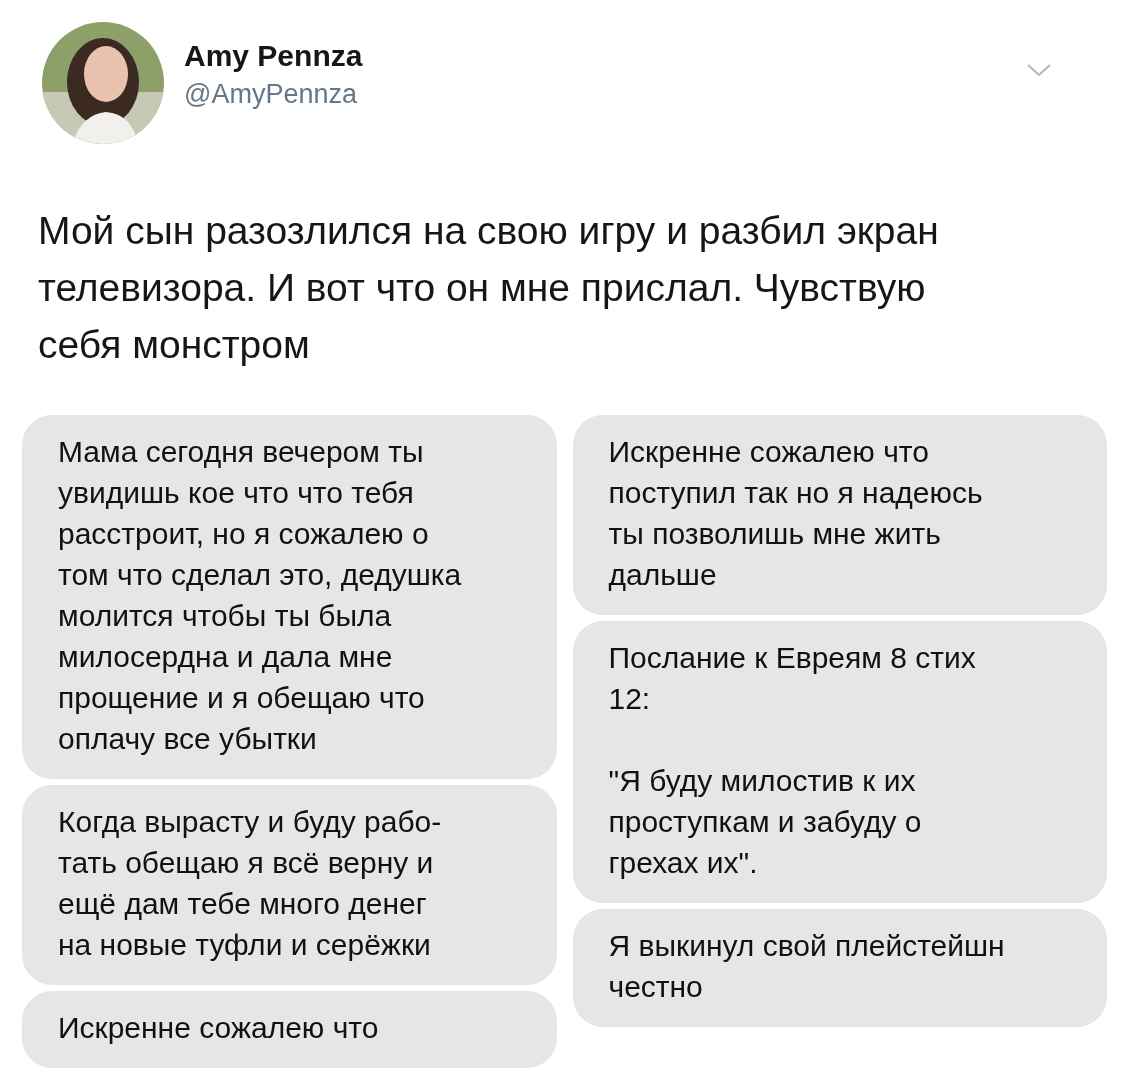 The width and height of the screenshot is (1135, 1080). What do you see at coordinates (796, 513) in the screenshot?
I see `message-text: Искренне сожалею что поступил так но я надеюсь ты позволишь мне жить дальше` at bounding box center [796, 513].